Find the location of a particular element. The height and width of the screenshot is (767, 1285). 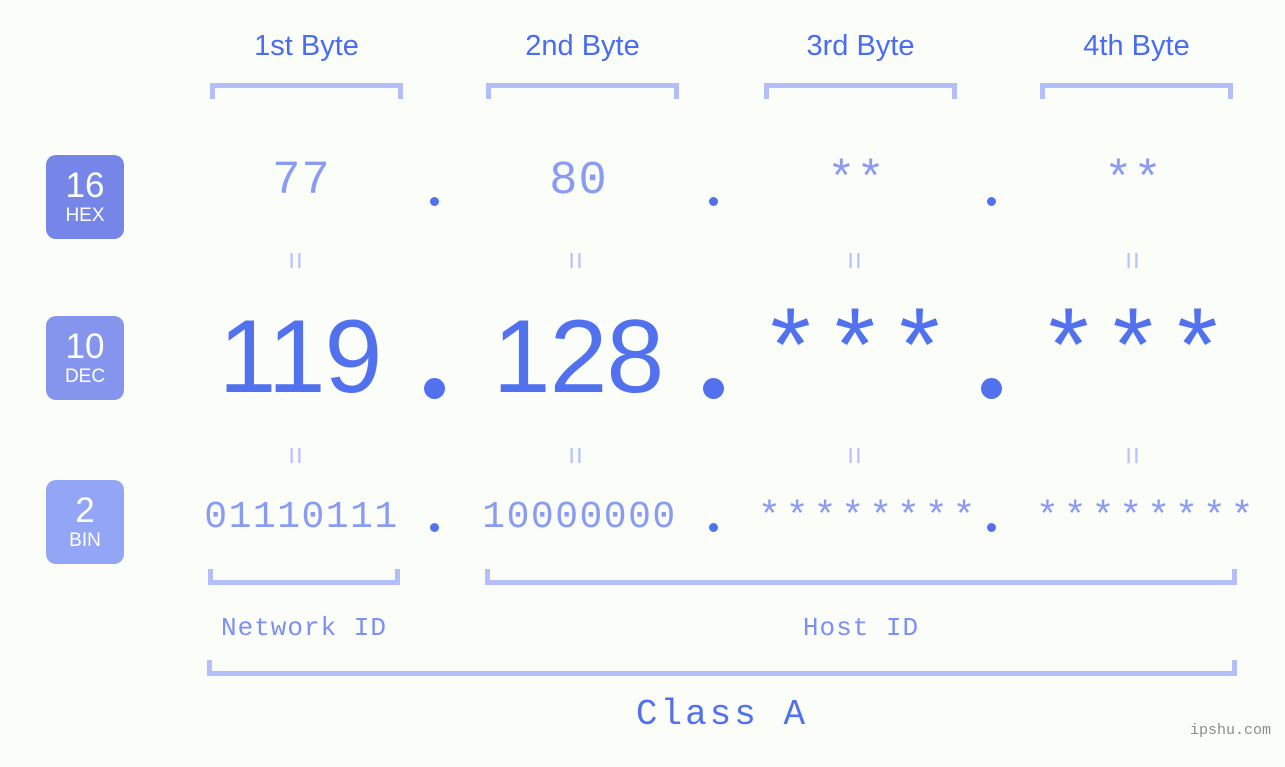

bin-byte-1-value: 01110111 is located at coordinates (301, 517).